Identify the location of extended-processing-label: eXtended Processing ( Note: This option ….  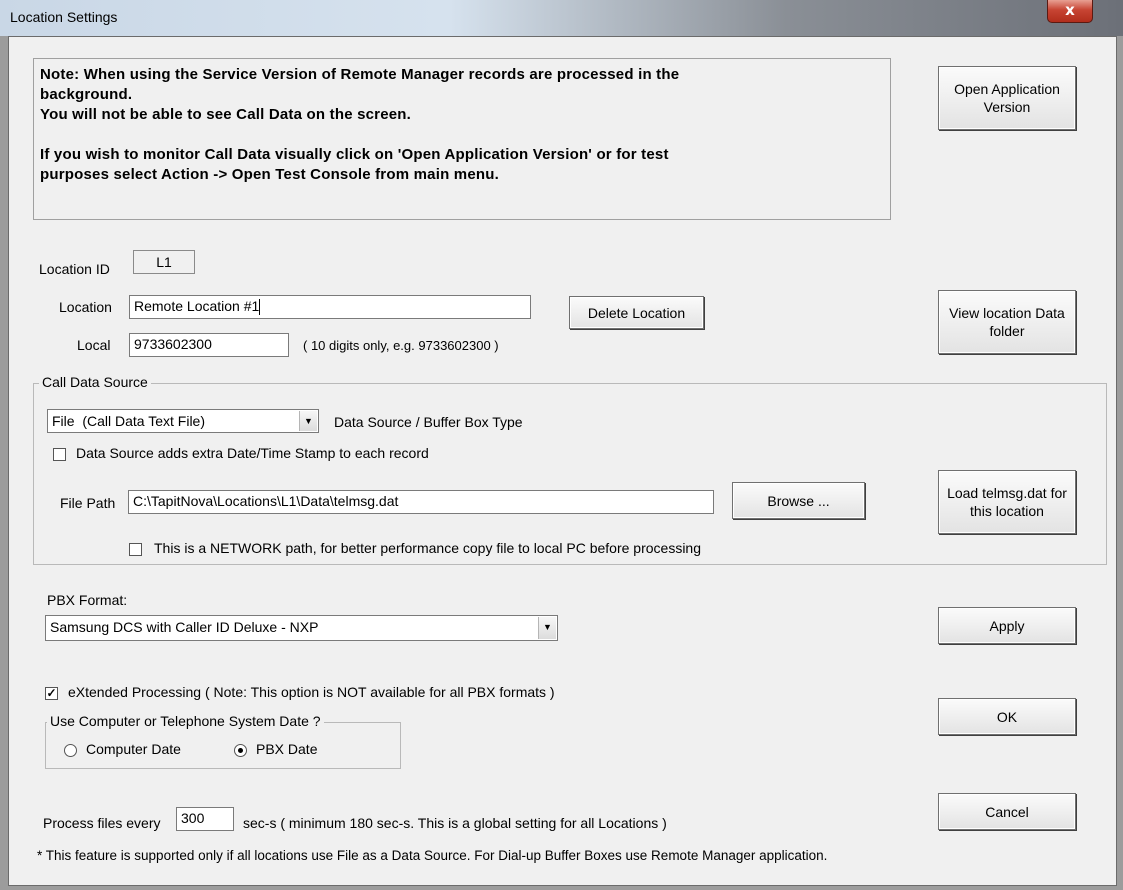
(311, 692).